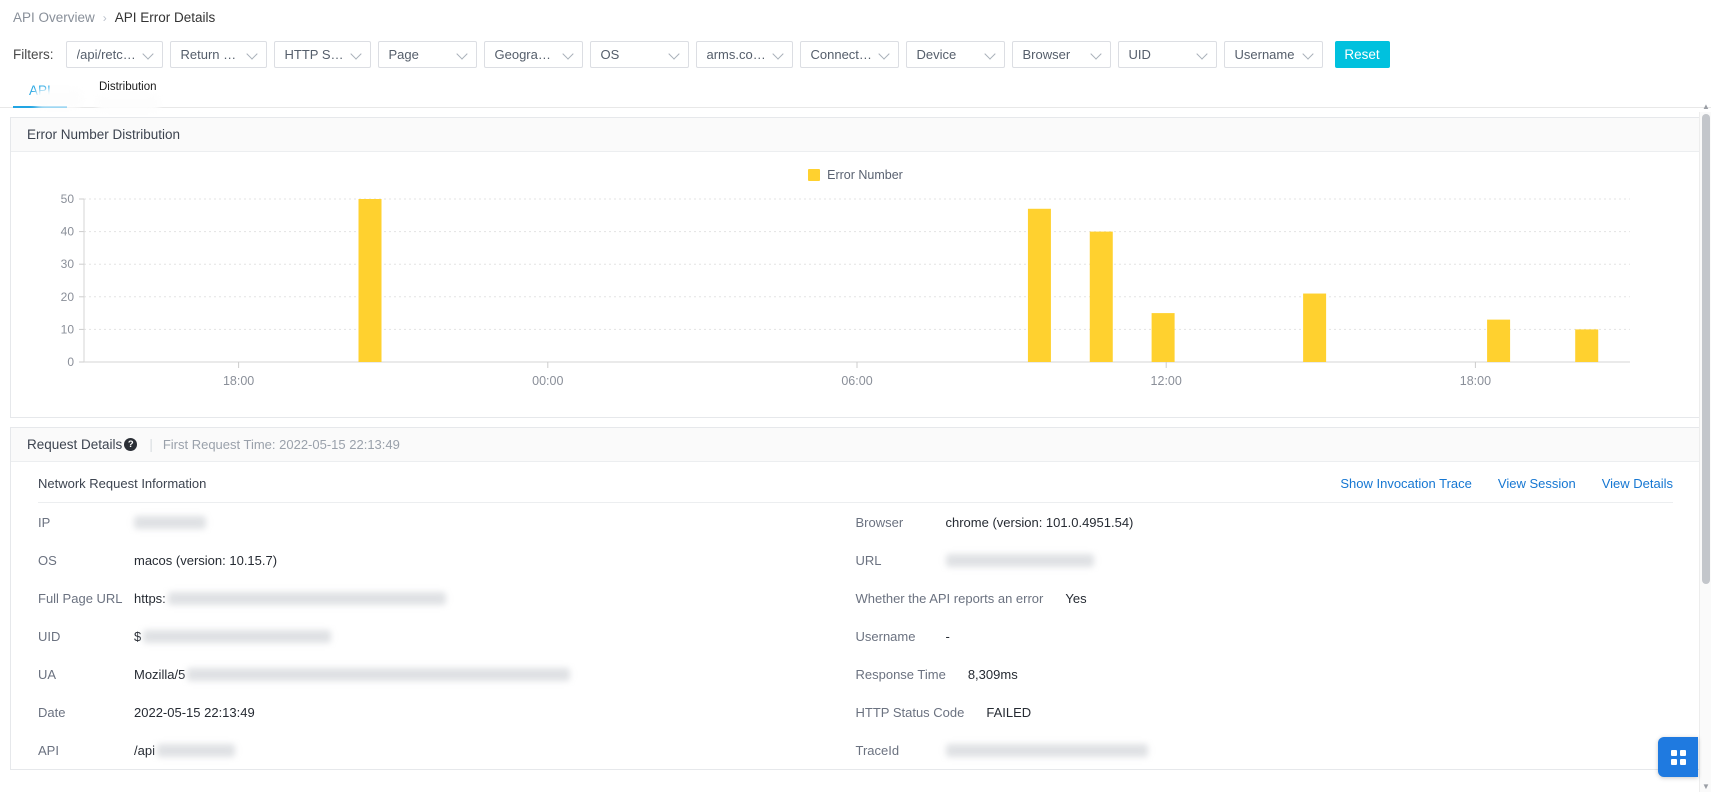  Describe the element at coordinates (281, 444) in the screenshot. I see `first-request-time: First Request Time: 2022-05-15 22:13:49` at that location.